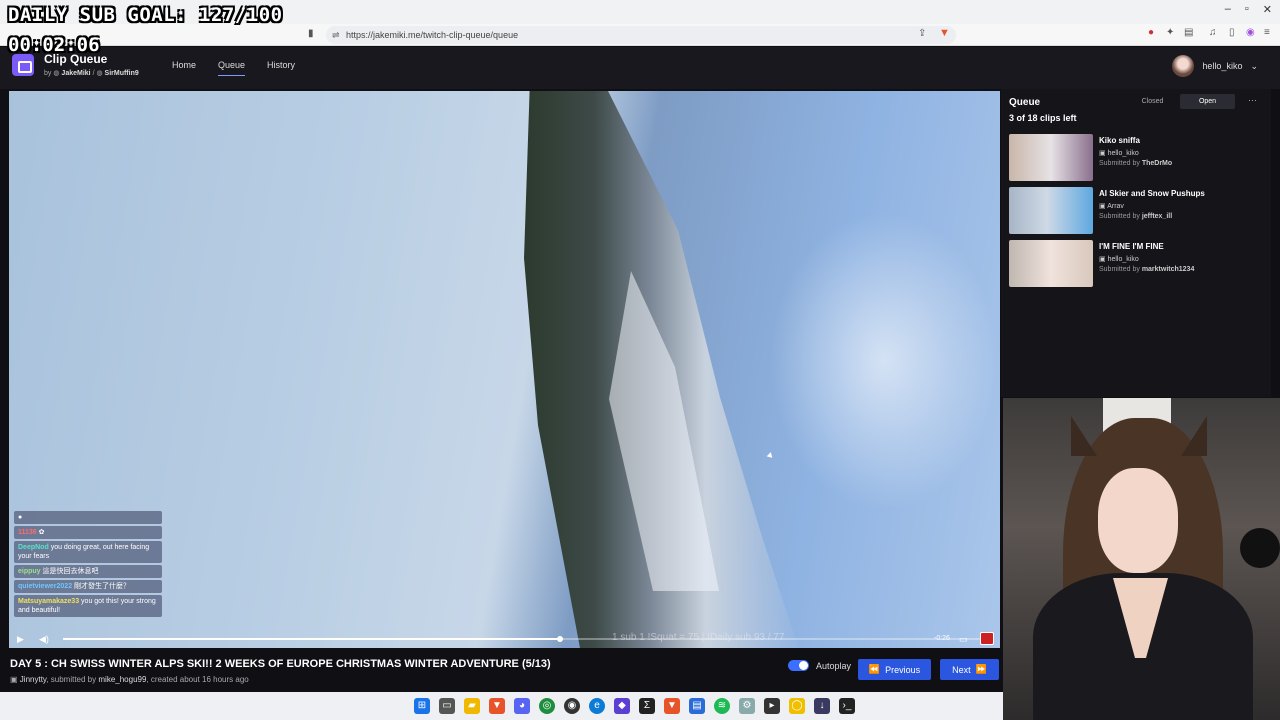 The height and width of the screenshot is (720, 1280). I want to click on clip-channel: Jinnytty, so click(33, 679).